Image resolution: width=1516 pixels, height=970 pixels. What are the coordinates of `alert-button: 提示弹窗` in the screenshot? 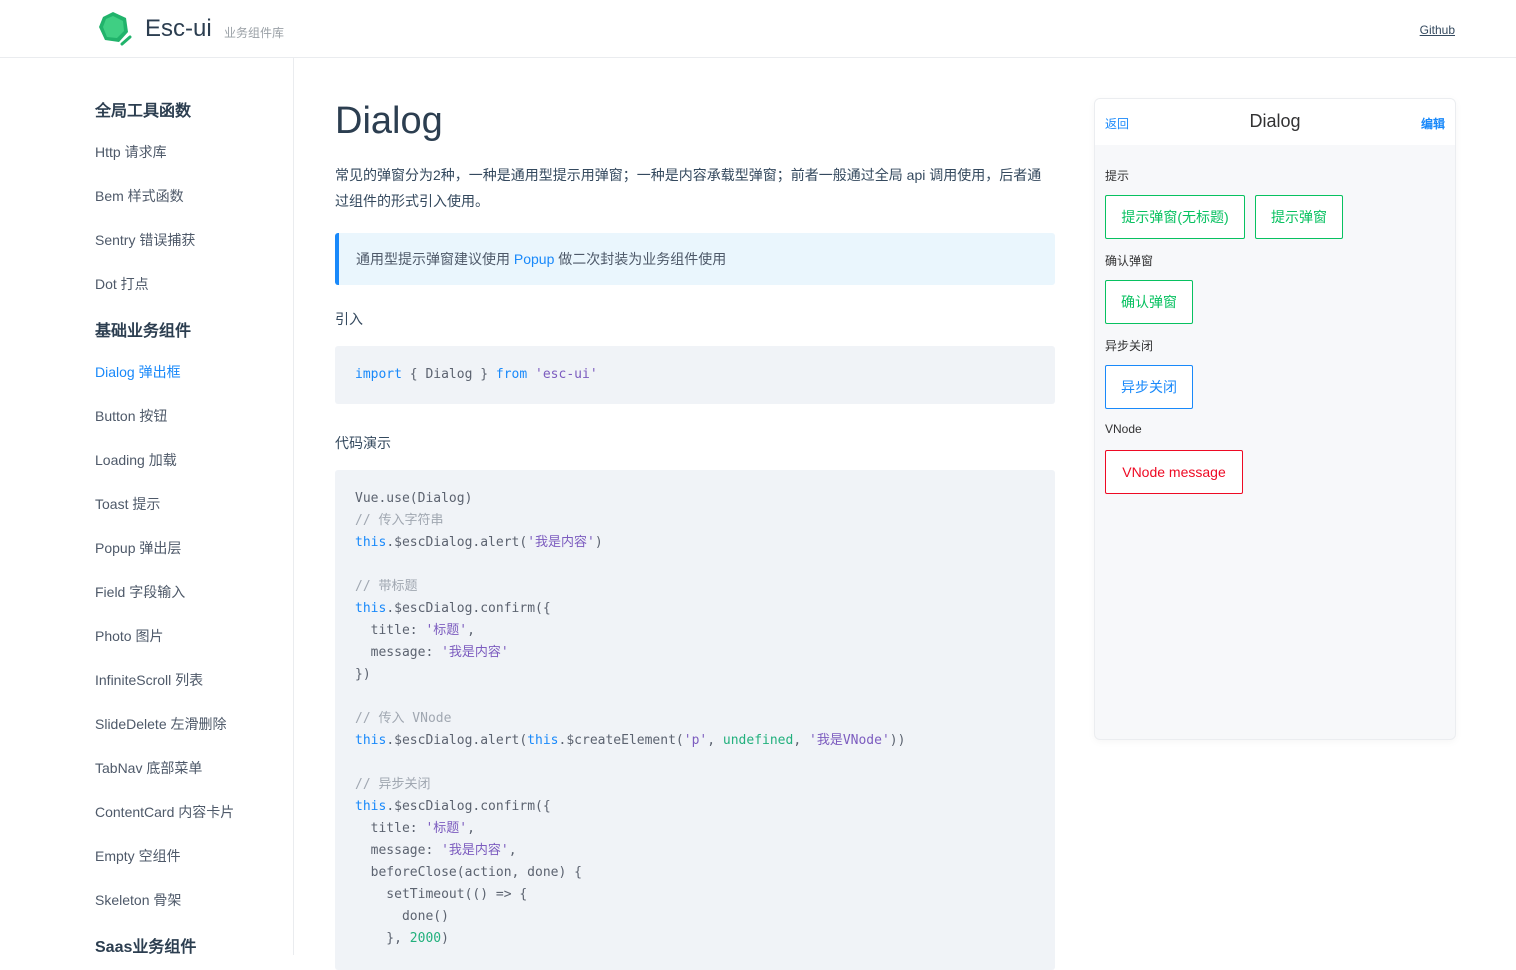 It's located at (1299, 217).